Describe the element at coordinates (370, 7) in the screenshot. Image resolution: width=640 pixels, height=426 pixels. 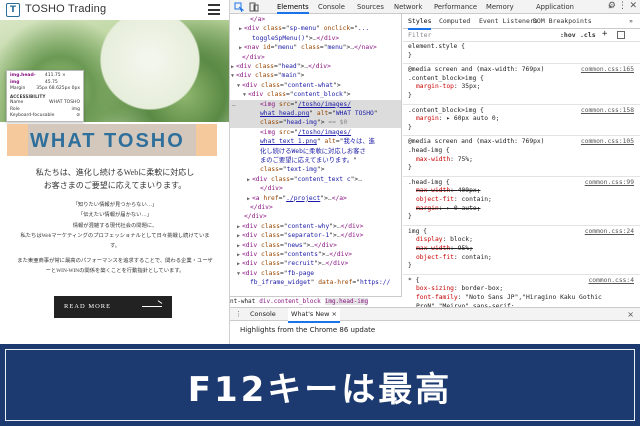
I see `tab-sources: Sources` at that location.